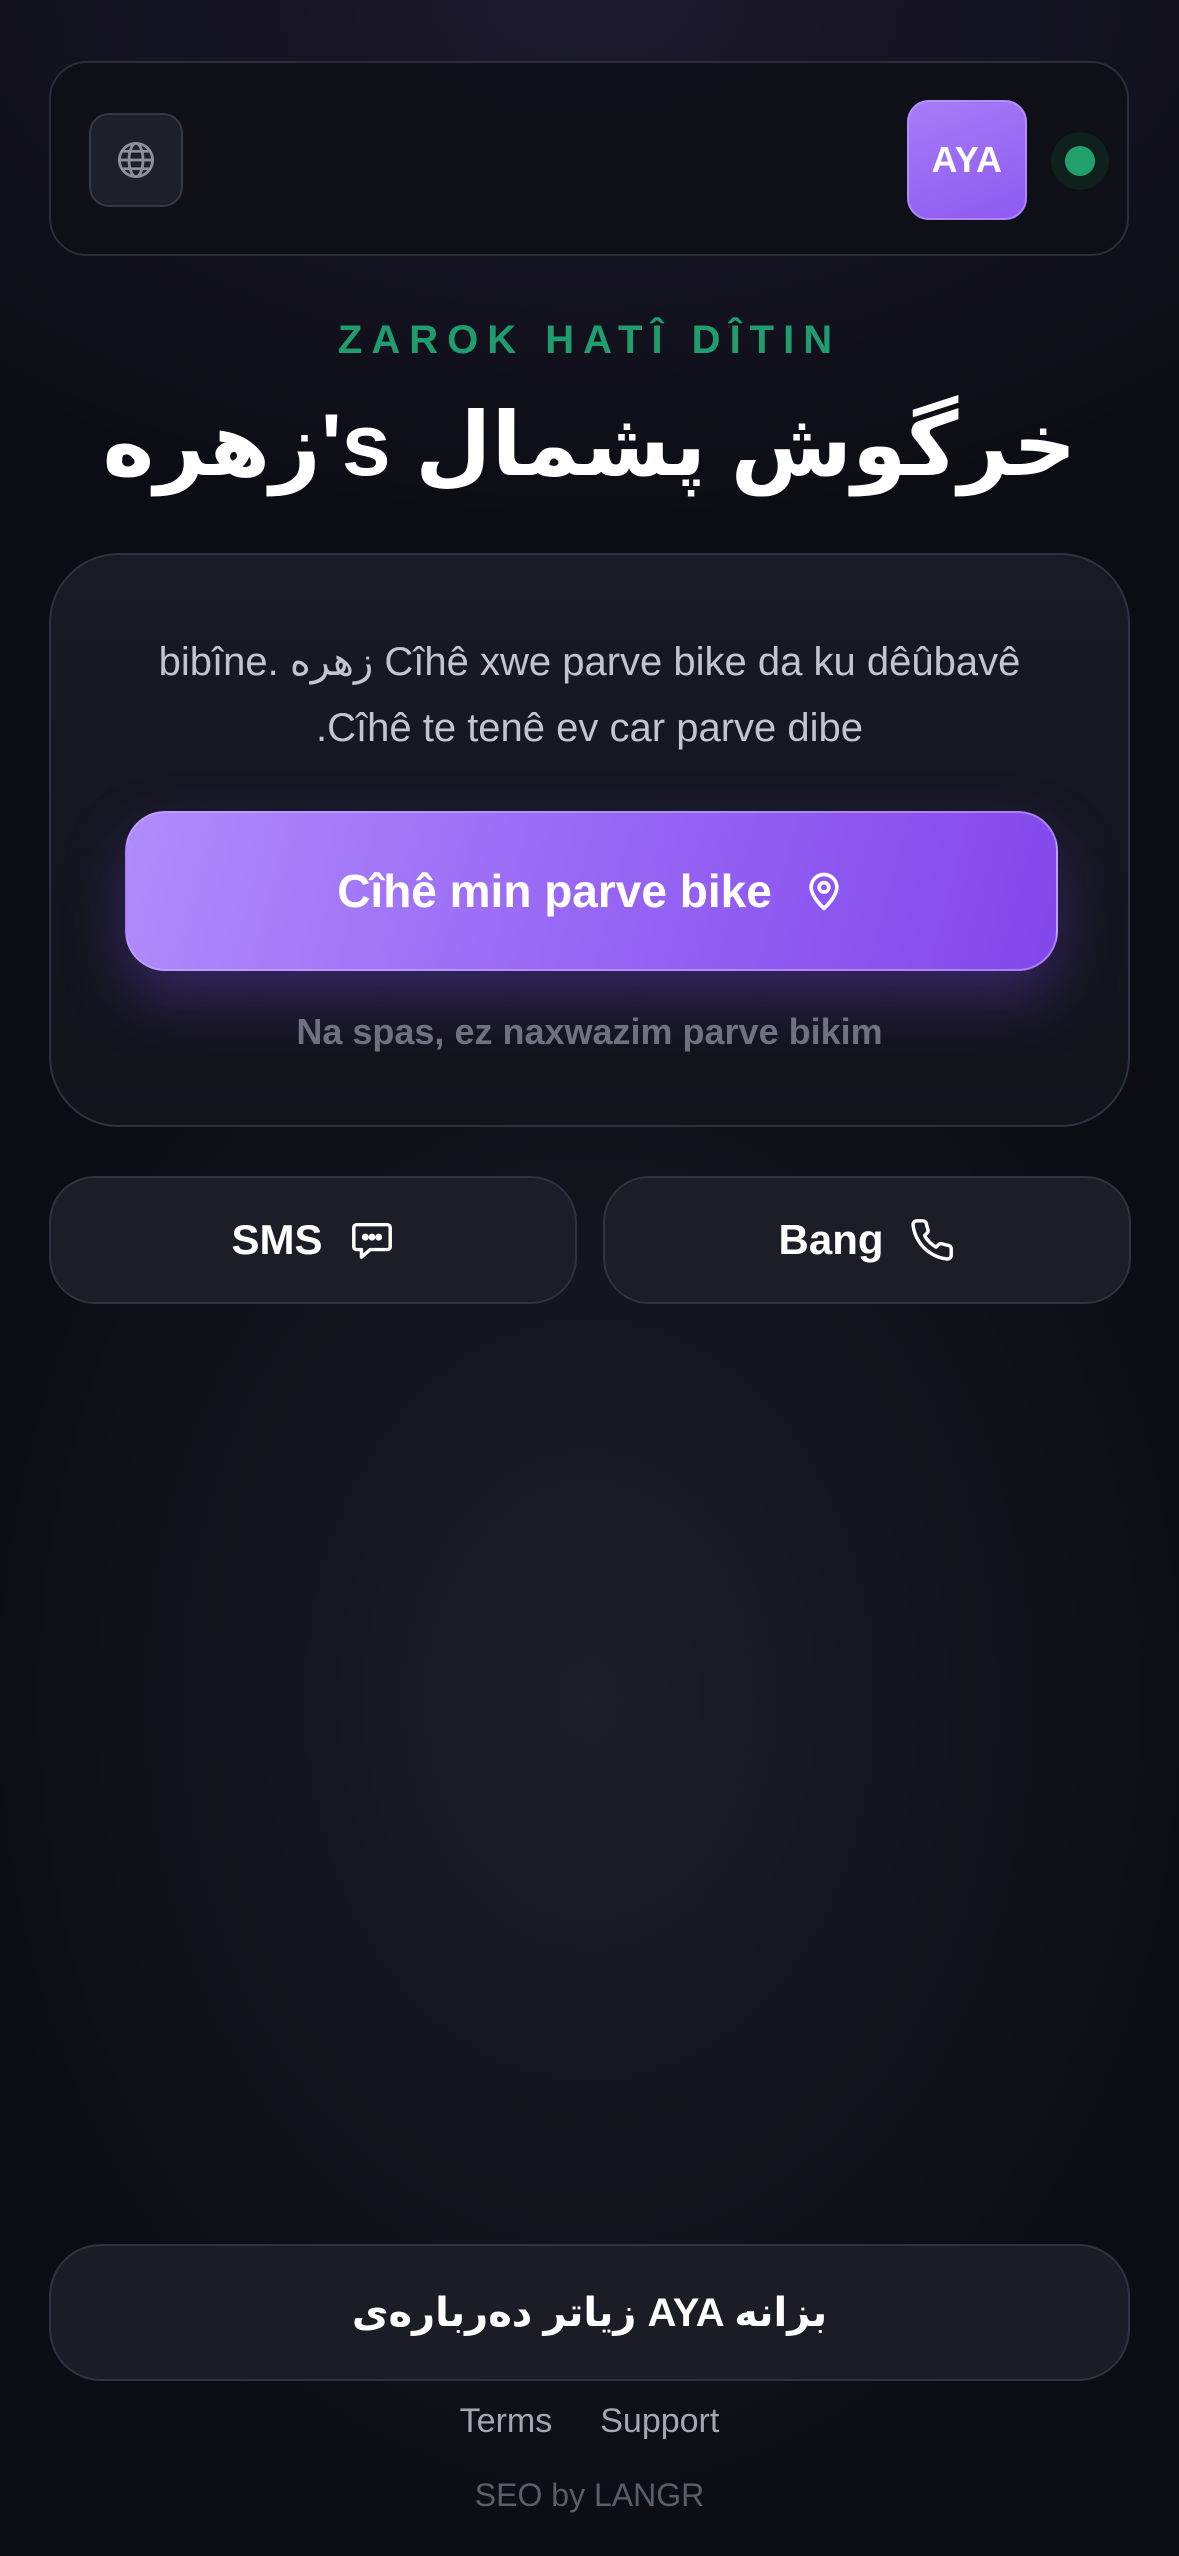 This screenshot has height=2556, width=1179. I want to click on terms-link: Terms, so click(506, 2421).